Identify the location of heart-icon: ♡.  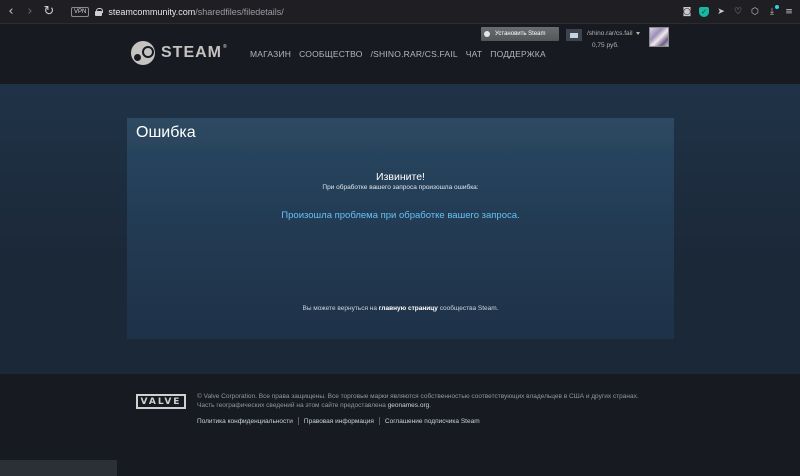
(738, 12).